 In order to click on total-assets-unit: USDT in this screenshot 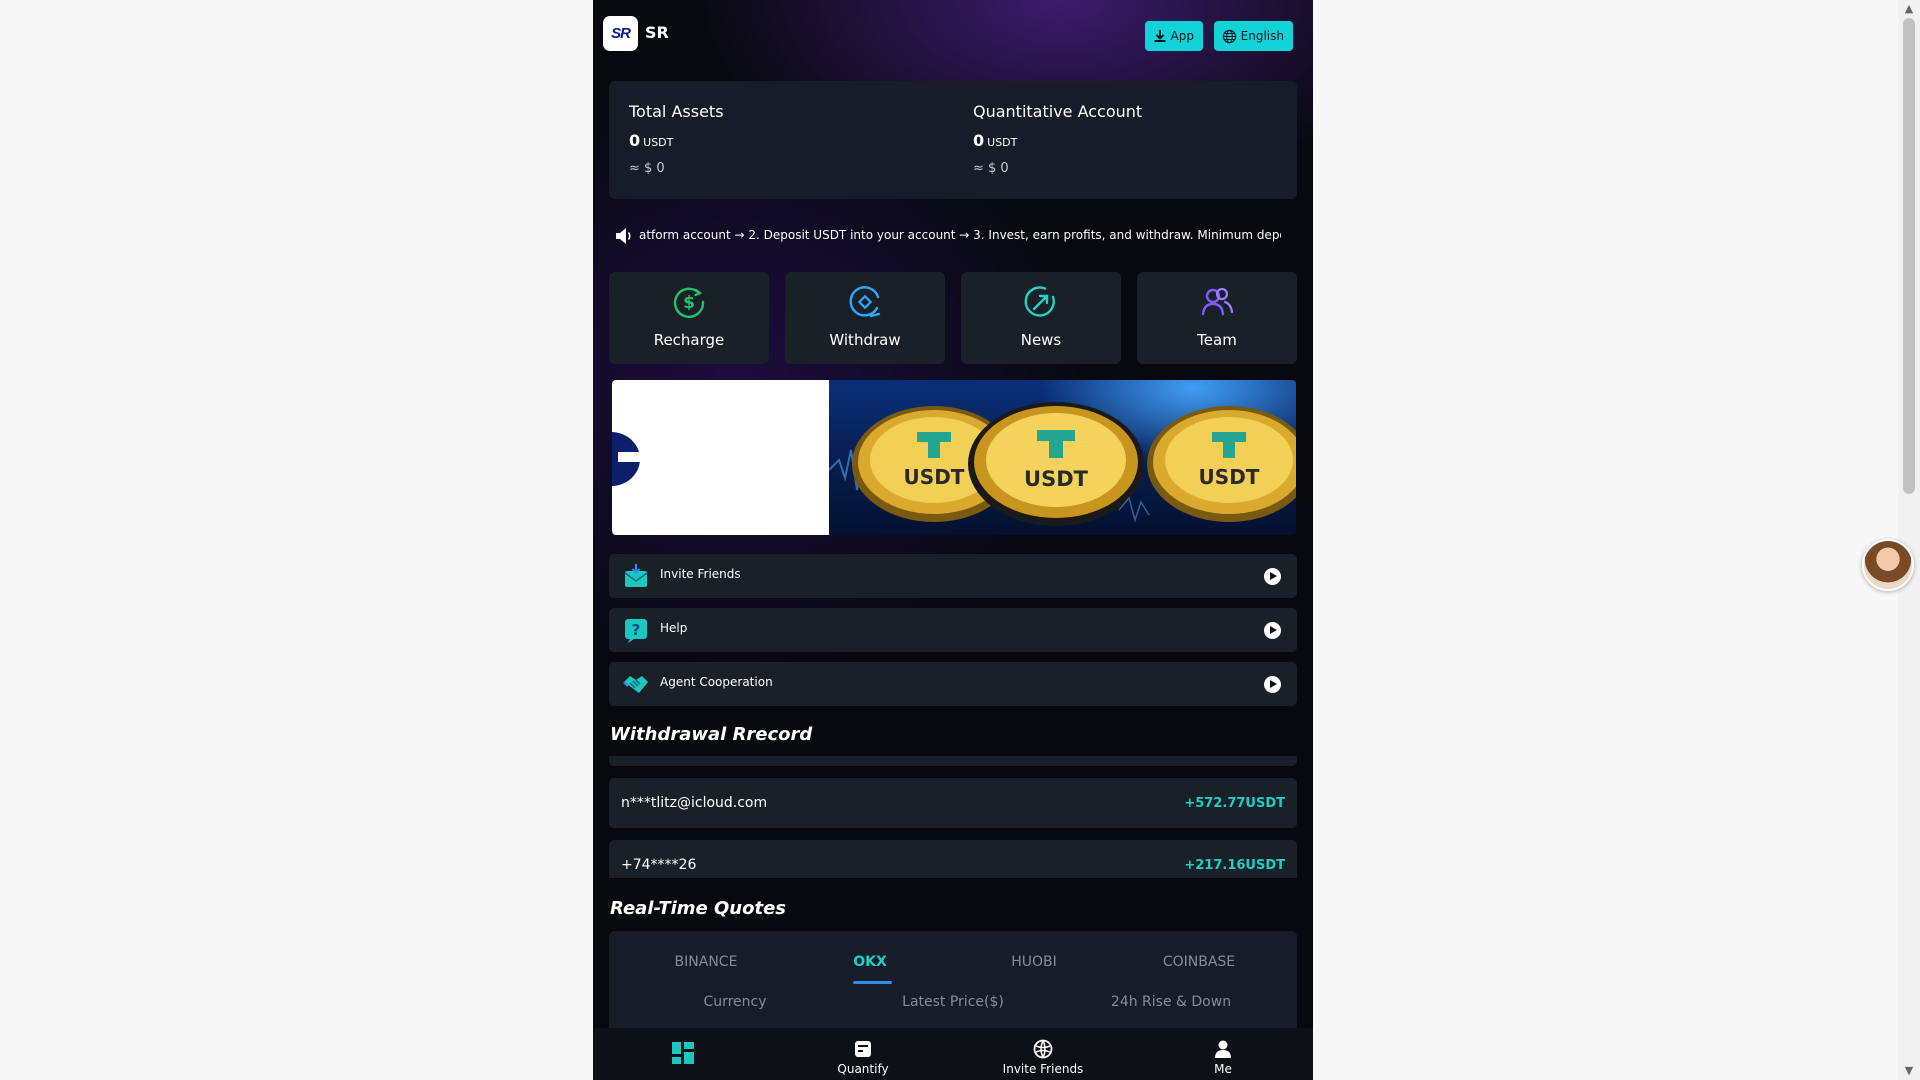, I will do `click(658, 142)`.